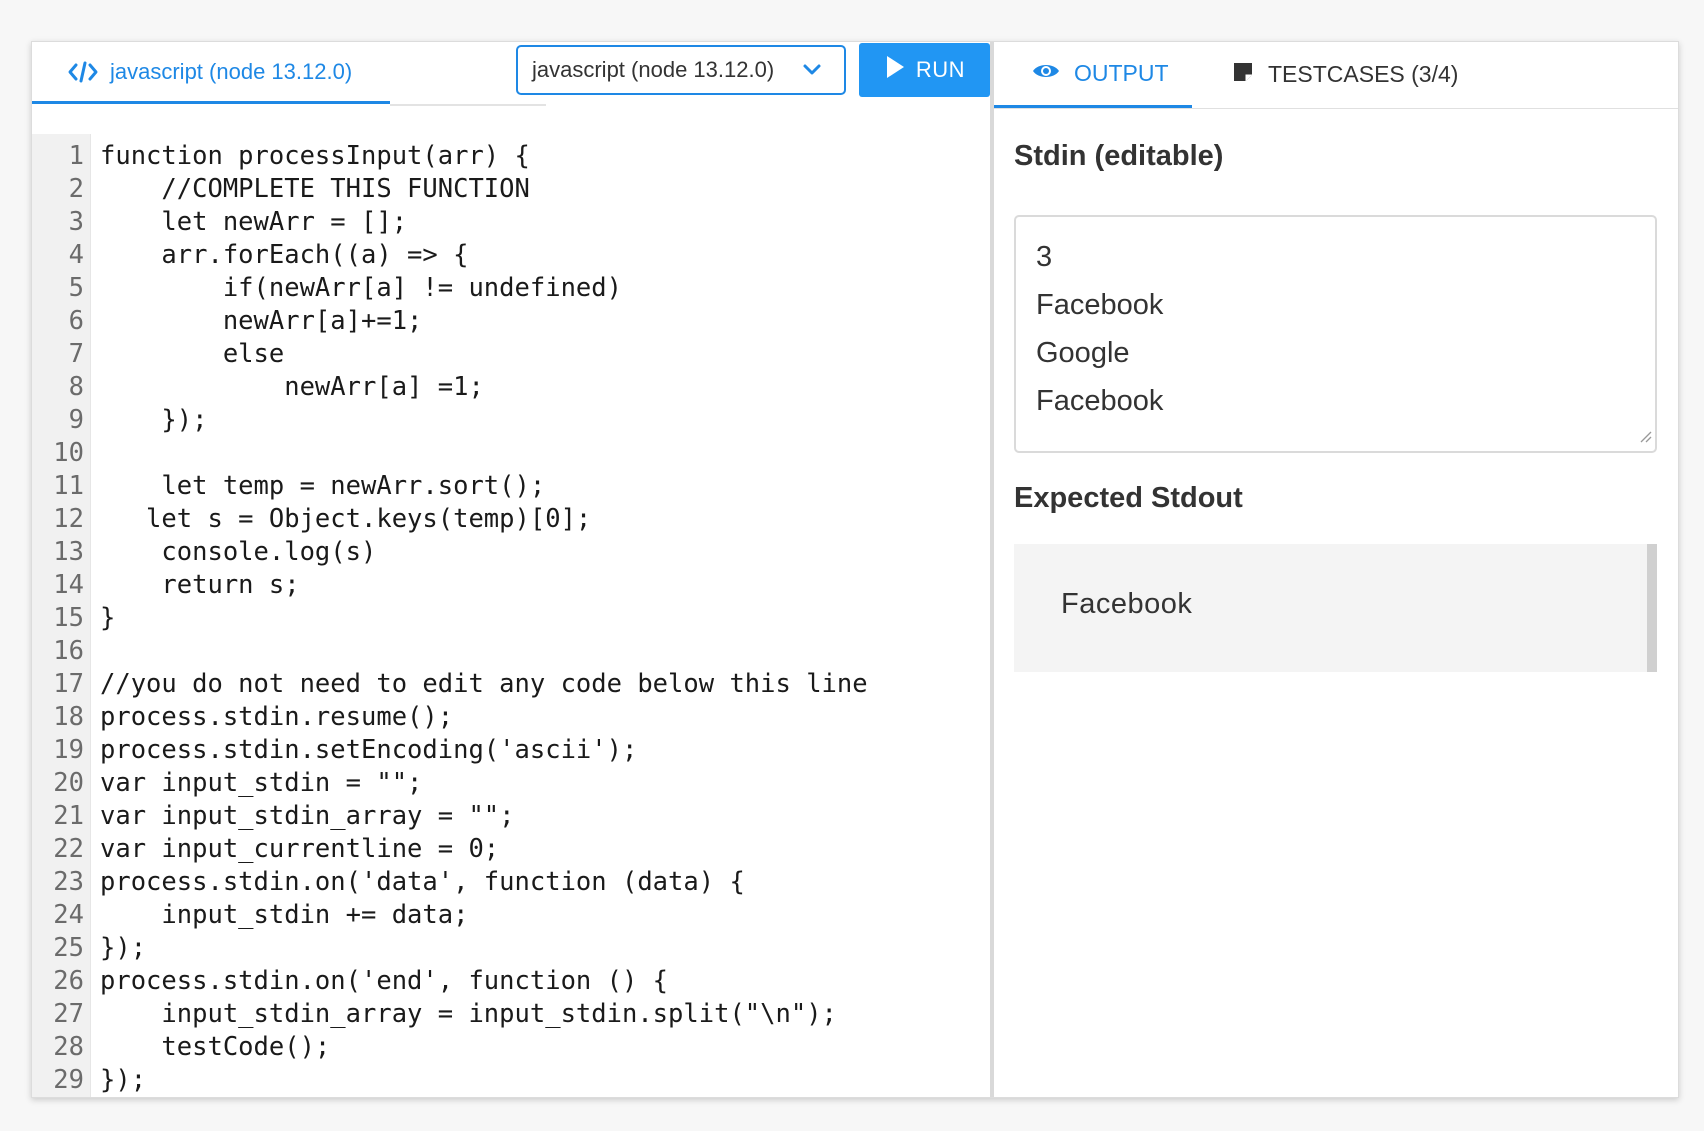 The image size is (1704, 1131). What do you see at coordinates (315, 189) in the screenshot?
I see `code-text: //COMPLETE THIS FUNCTION` at bounding box center [315, 189].